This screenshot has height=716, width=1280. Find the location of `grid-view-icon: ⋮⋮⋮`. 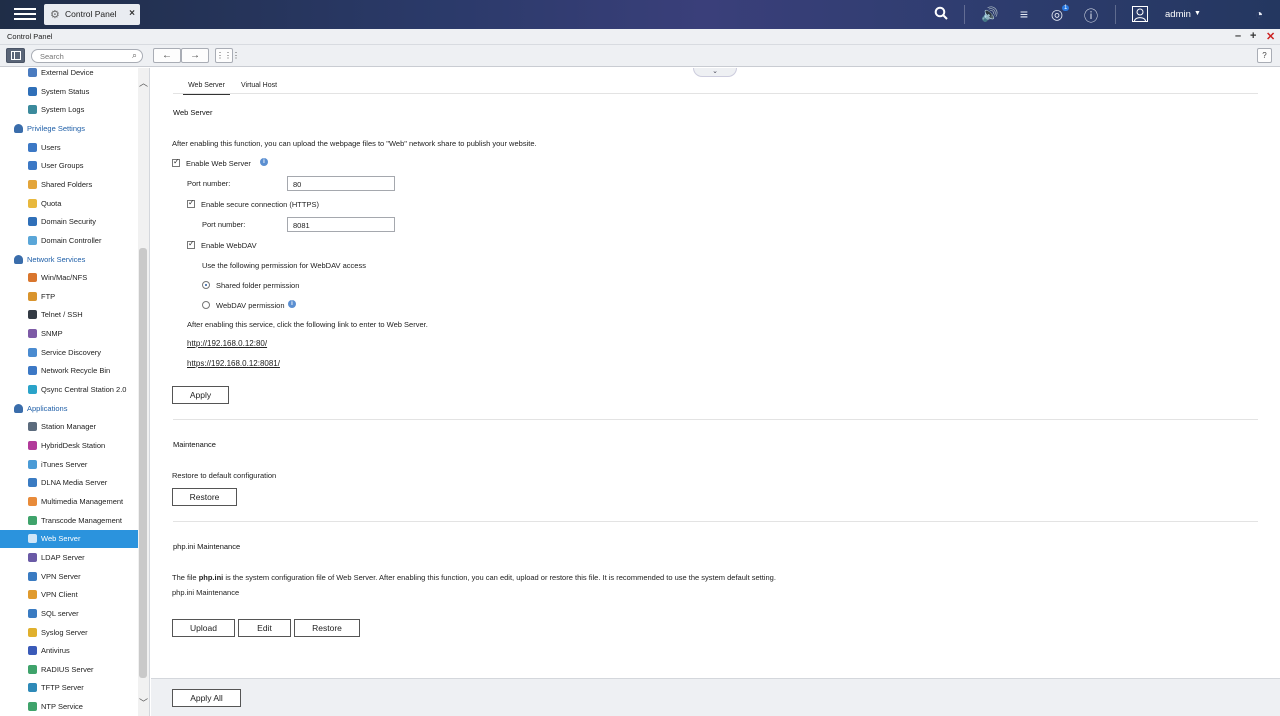

grid-view-icon: ⋮⋮⋮ is located at coordinates (227, 55).